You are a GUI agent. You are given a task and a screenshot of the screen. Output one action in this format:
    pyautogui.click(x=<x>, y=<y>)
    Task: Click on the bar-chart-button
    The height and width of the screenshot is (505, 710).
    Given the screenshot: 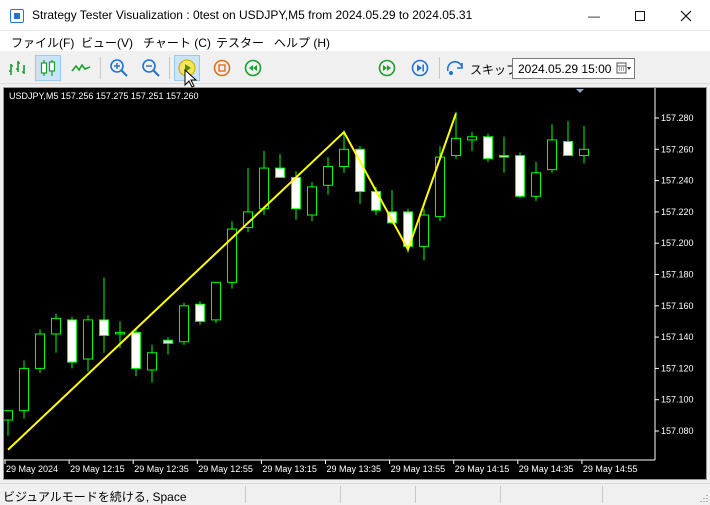 What is the action you would take?
    pyautogui.click(x=17, y=68)
    